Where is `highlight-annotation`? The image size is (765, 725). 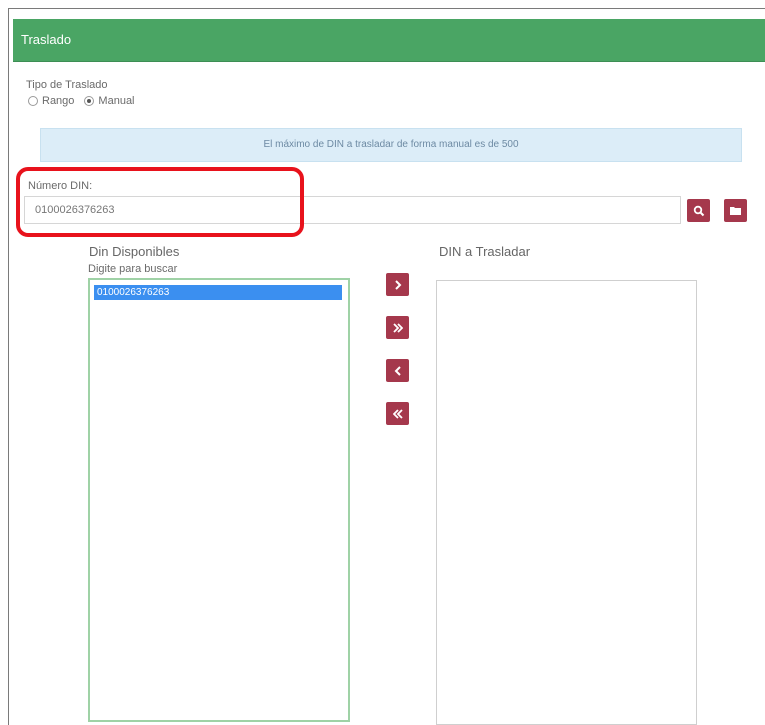
highlight-annotation is located at coordinates (160, 202).